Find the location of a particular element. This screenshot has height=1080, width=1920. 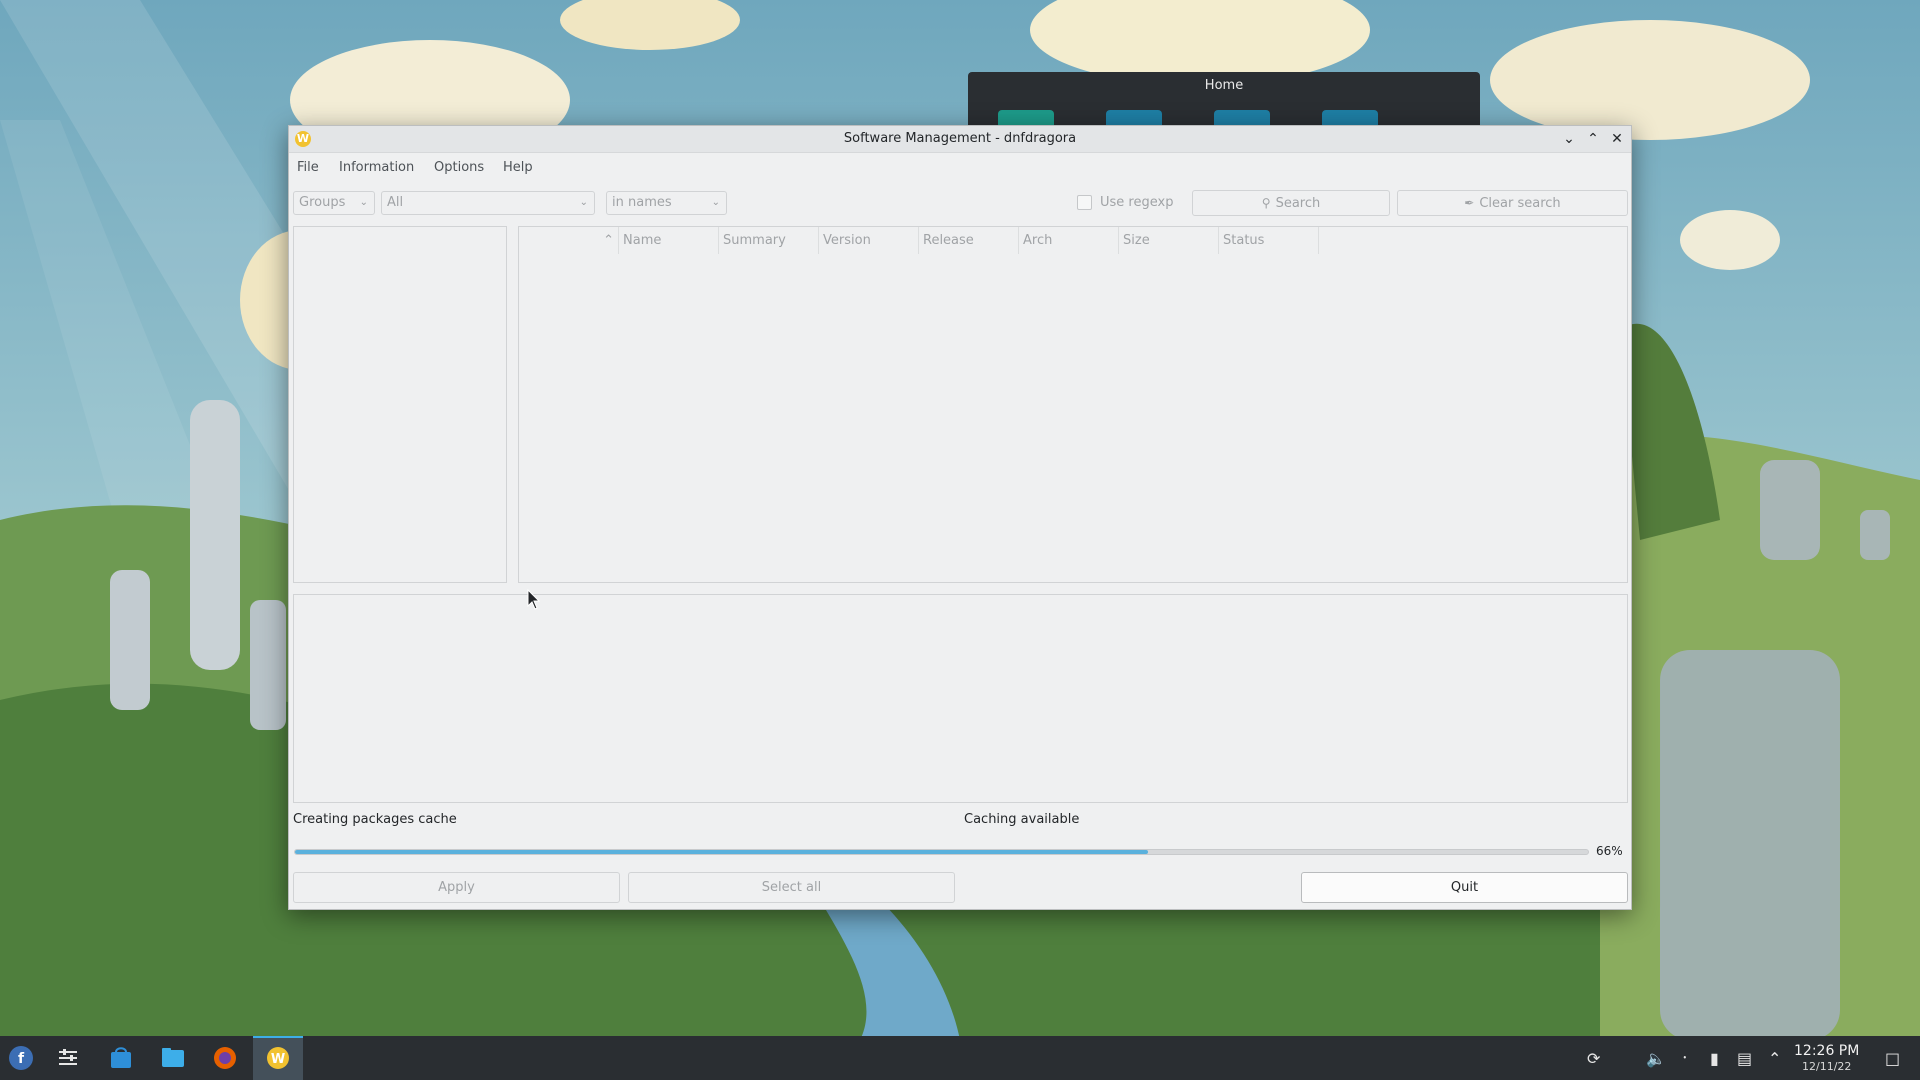

close-icon: ✕ is located at coordinates (1617, 139).